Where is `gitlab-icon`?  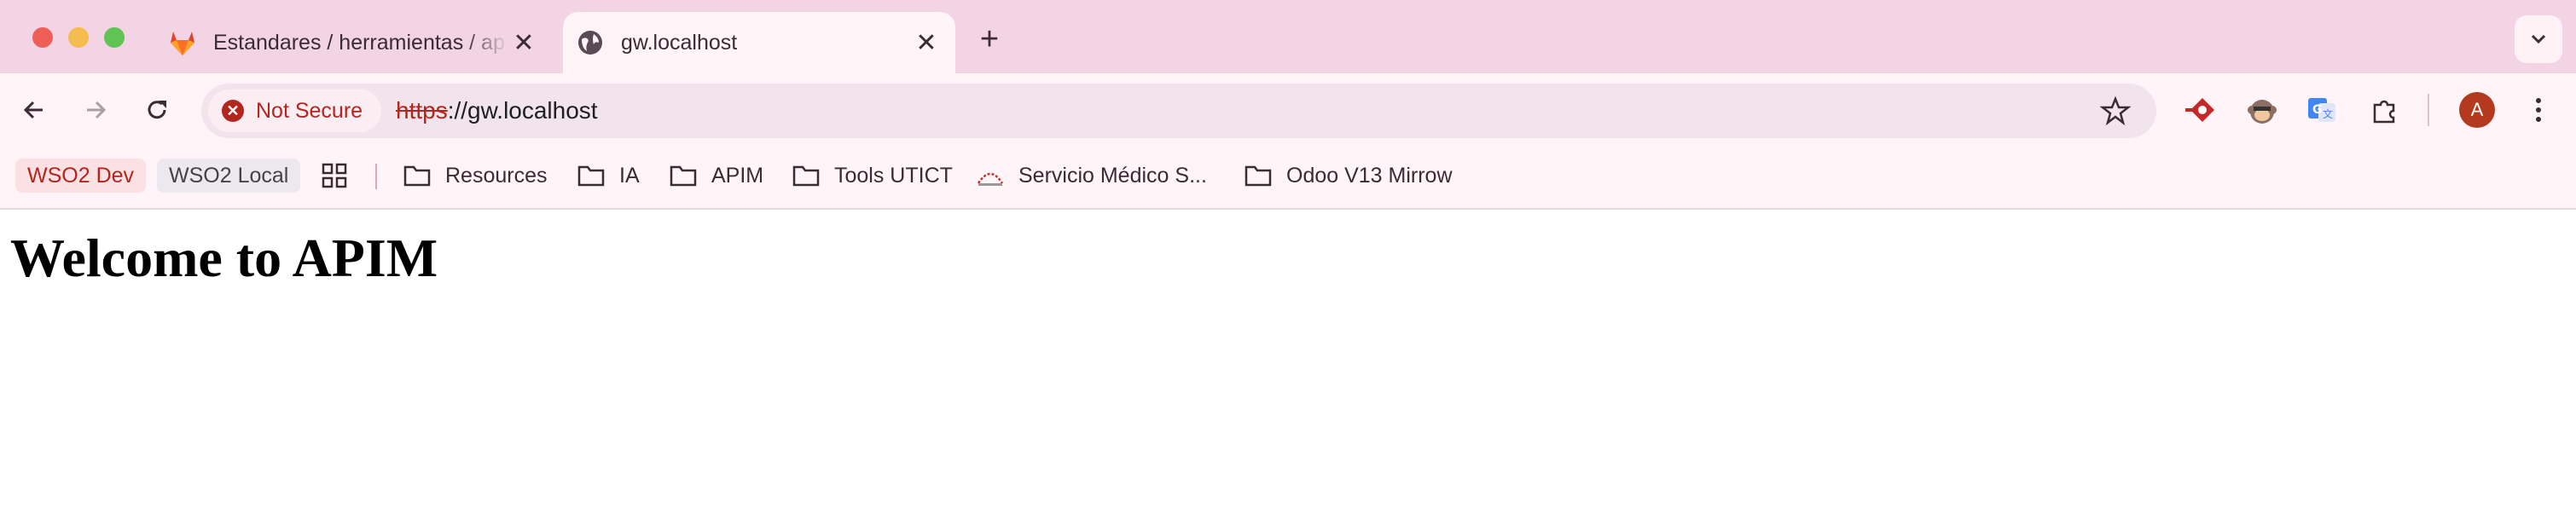 gitlab-icon is located at coordinates (182, 43).